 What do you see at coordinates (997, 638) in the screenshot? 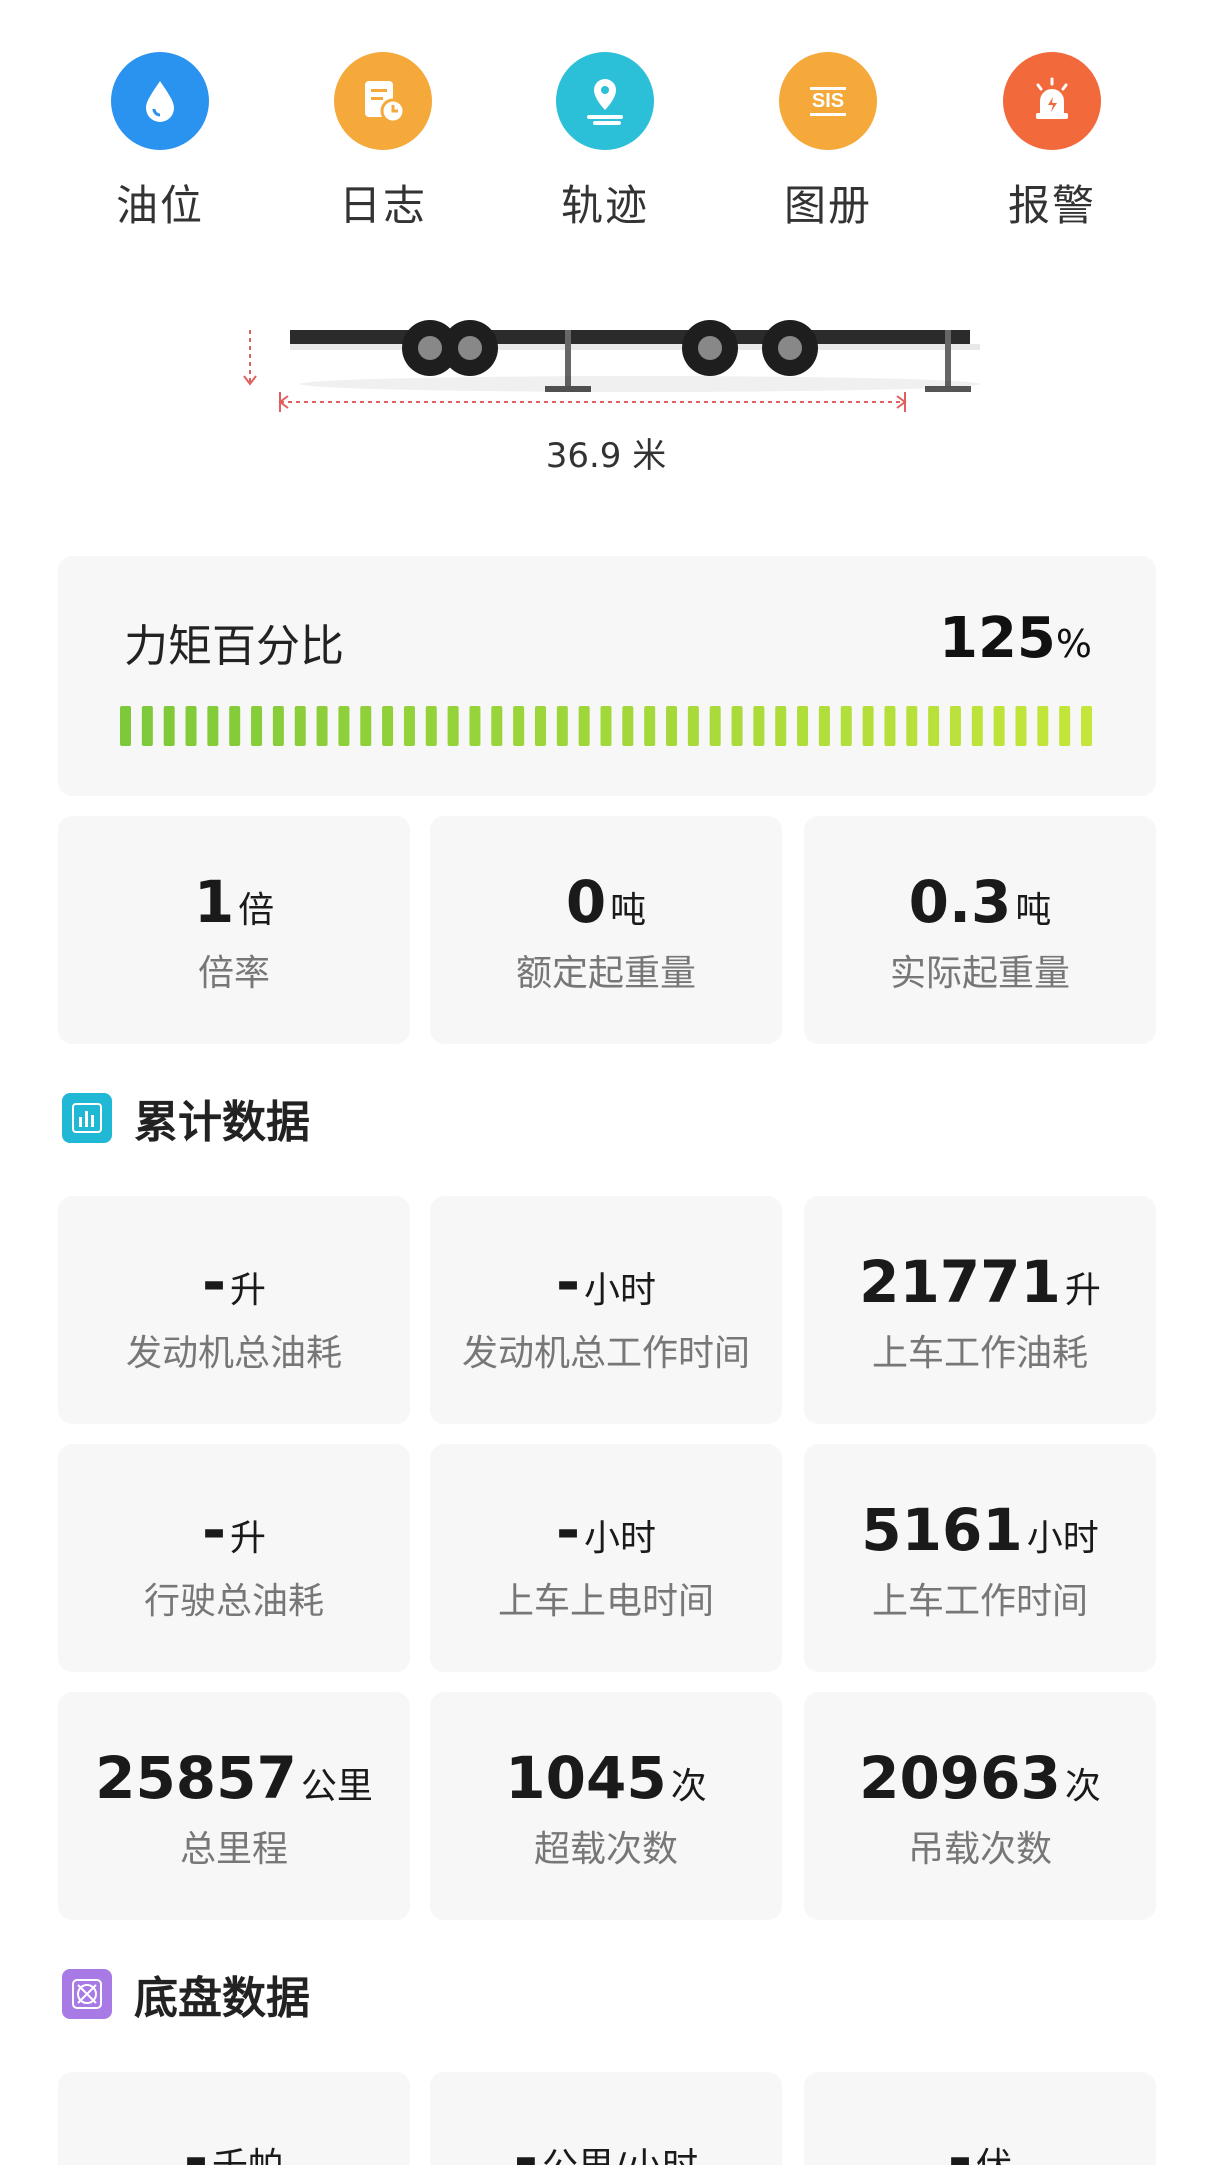
I see `torque-number: 125` at bounding box center [997, 638].